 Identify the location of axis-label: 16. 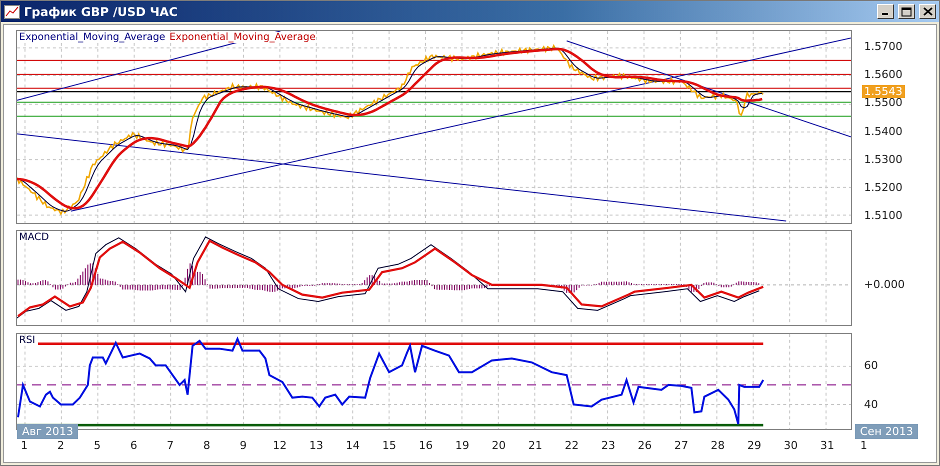
(426, 445).